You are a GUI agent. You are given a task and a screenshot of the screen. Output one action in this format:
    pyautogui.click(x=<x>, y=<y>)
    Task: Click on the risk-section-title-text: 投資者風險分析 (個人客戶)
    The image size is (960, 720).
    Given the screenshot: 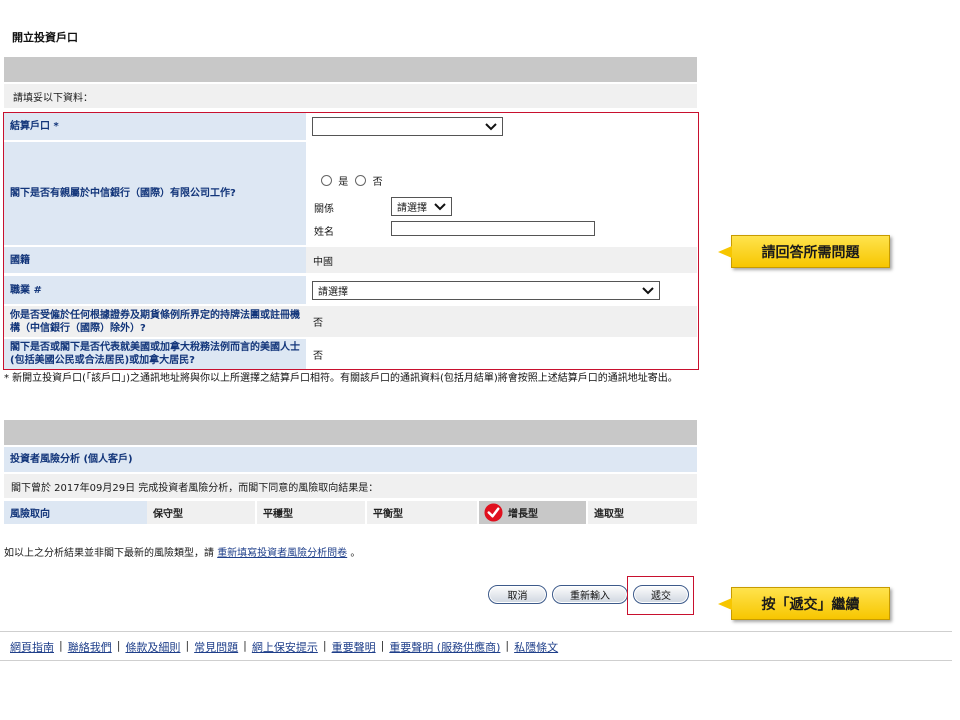 What is the action you would take?
    pyautogui.click(x=71, y=459)
    